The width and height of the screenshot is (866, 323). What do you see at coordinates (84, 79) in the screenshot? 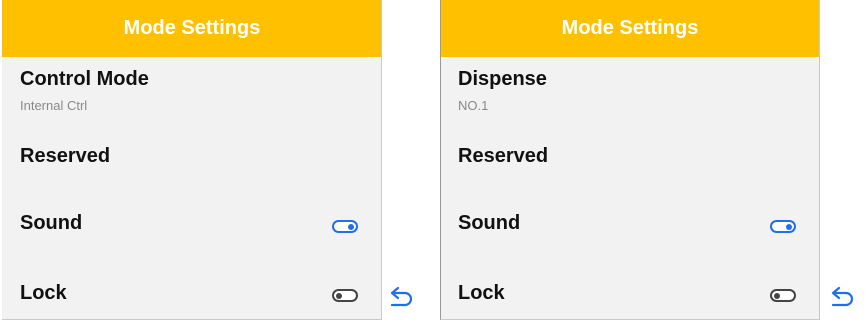
I see `setting-control-mode: Control Mode` at bounding box center [84, 79].